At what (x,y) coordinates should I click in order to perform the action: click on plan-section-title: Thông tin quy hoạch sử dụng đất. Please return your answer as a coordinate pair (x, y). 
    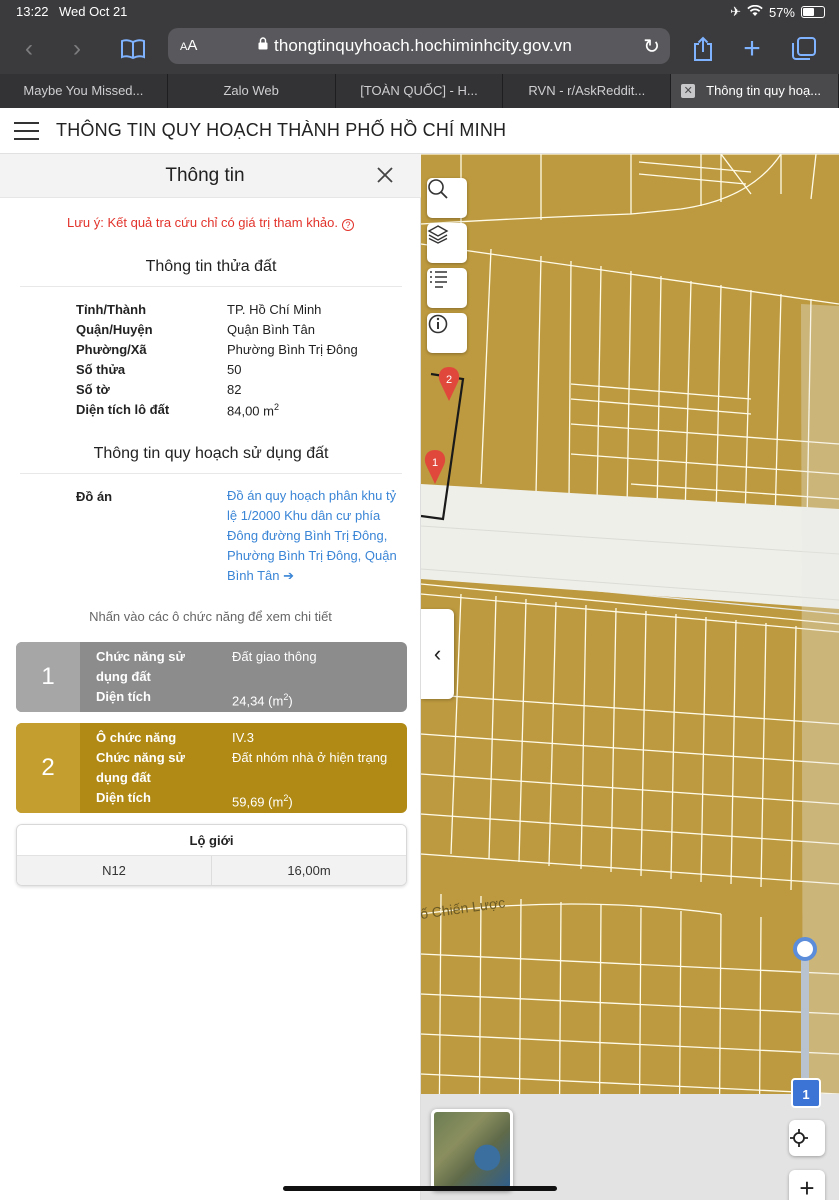
    Looking at the image, I should click on (211, 459).